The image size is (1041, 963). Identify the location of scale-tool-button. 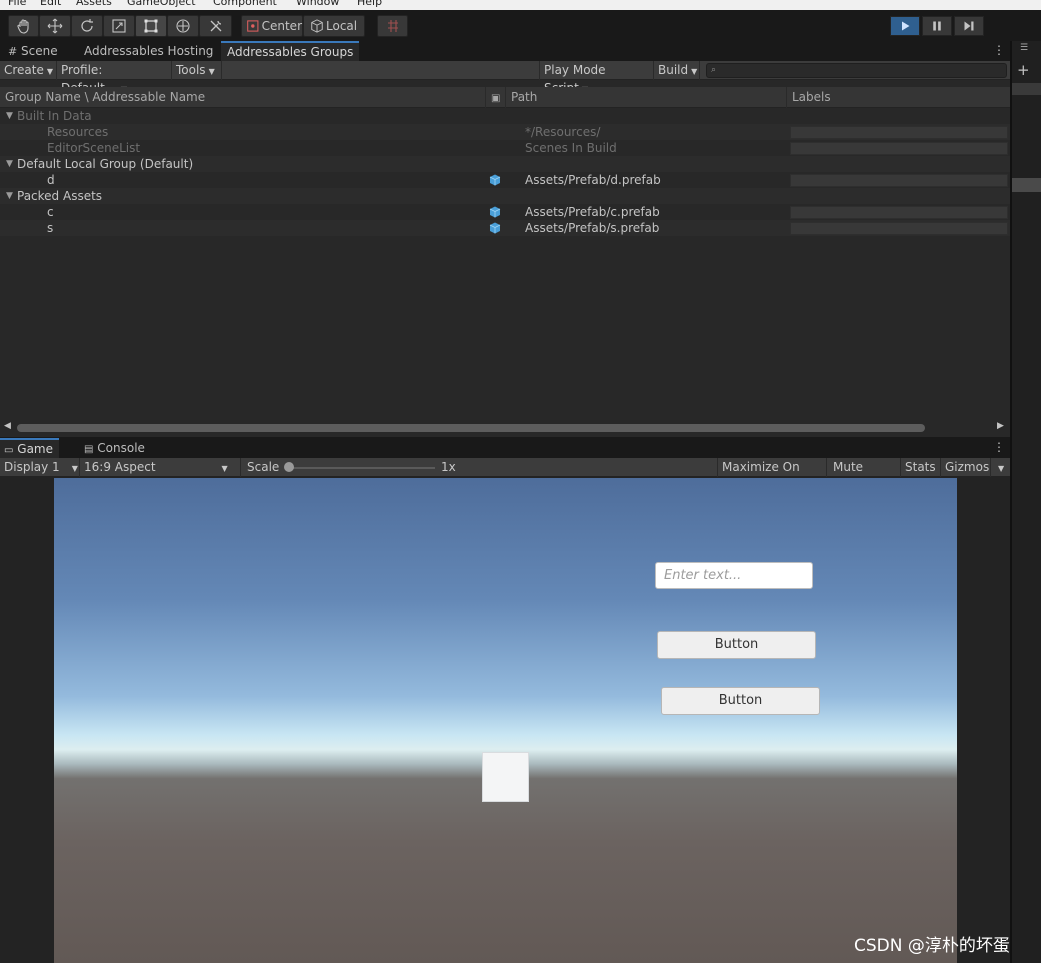
(119, 26).